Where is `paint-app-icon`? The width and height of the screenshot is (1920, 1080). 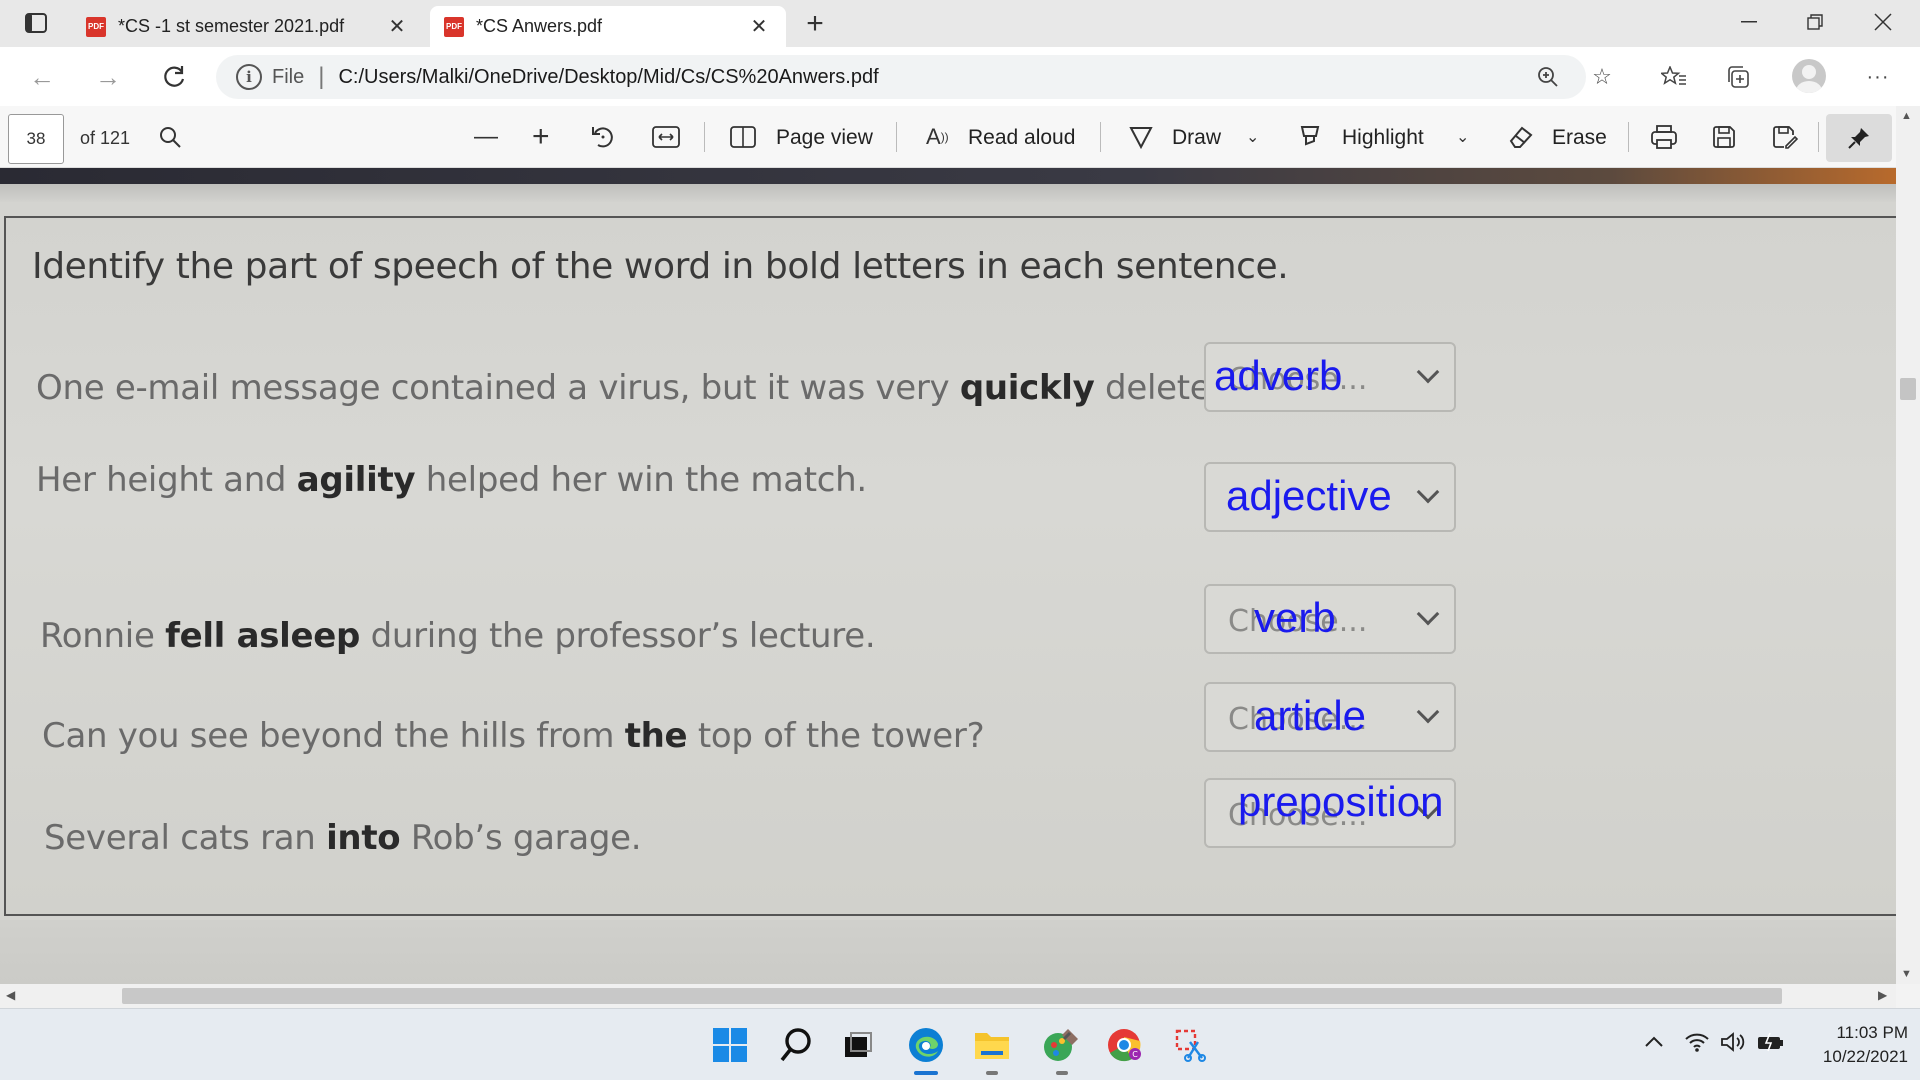
paint-app-icon is located at coordinates (1062, 1050).